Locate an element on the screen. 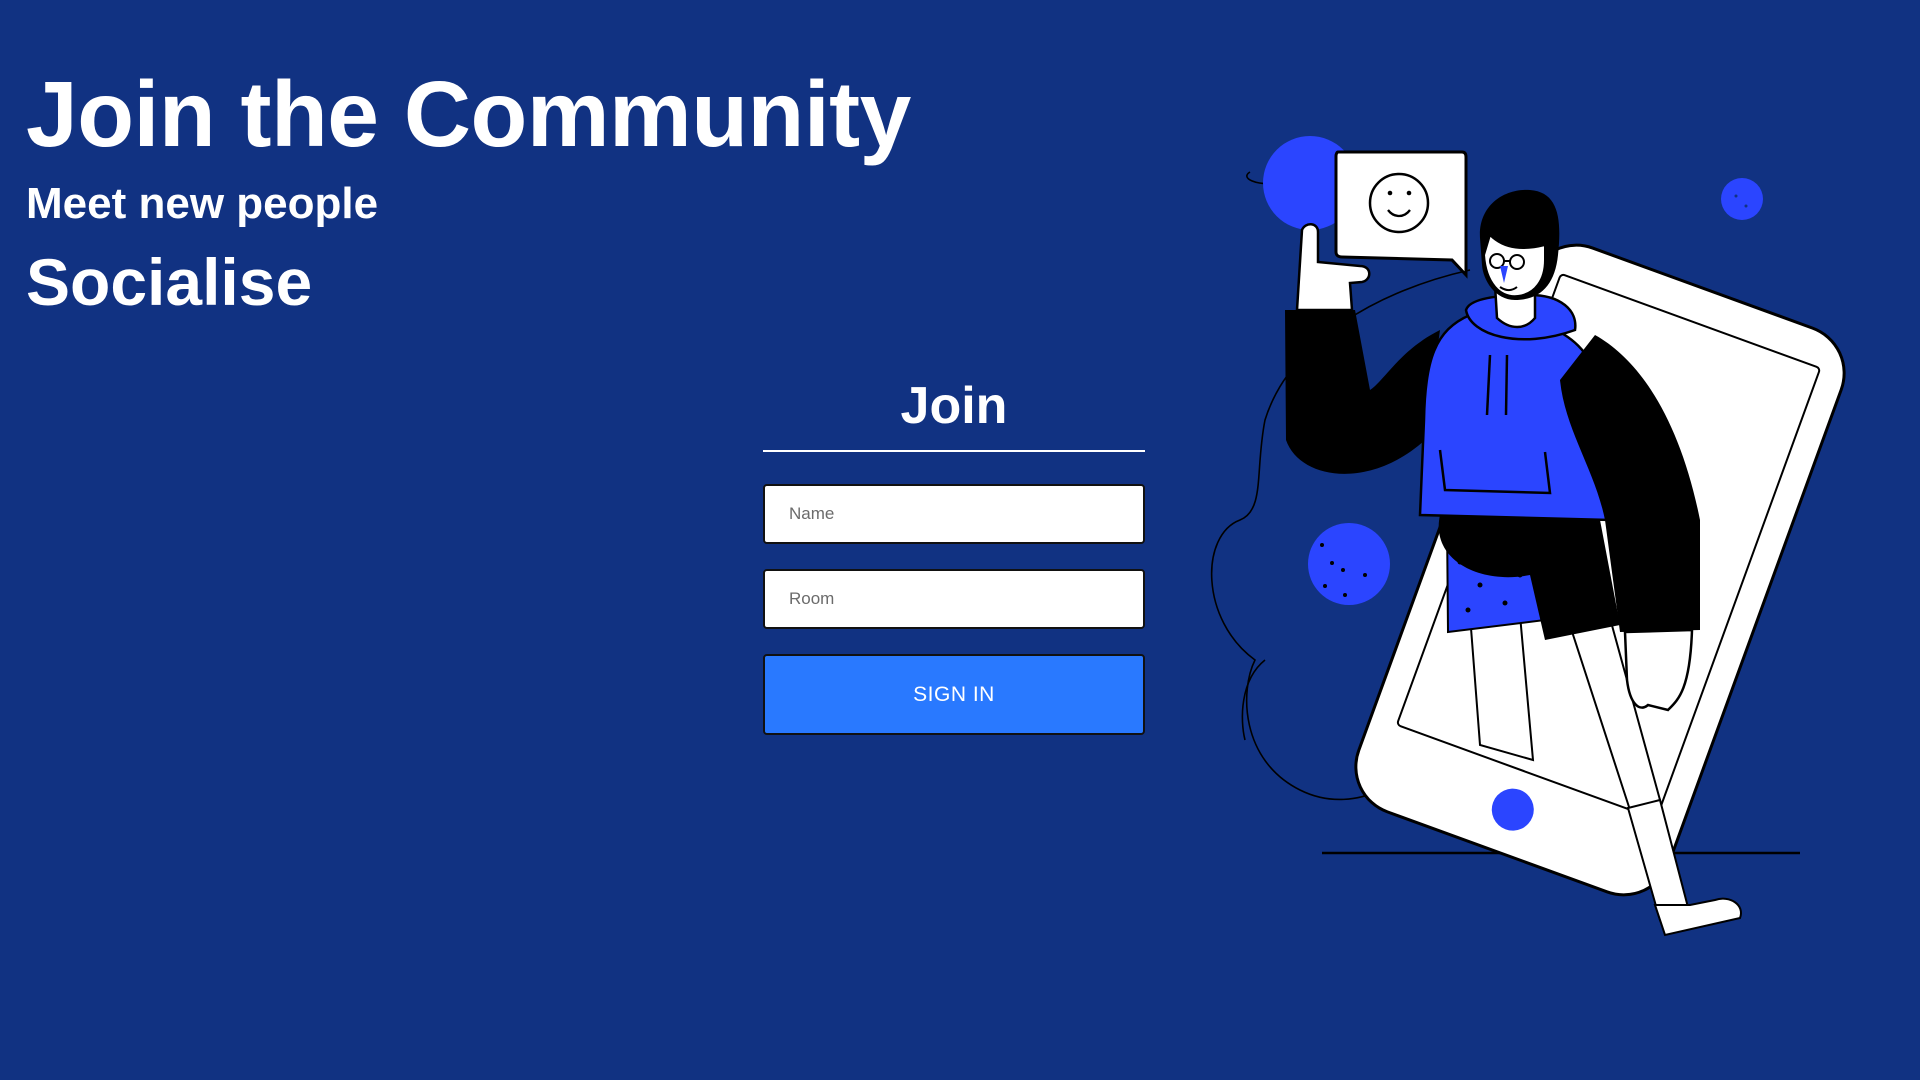  name-input is located at coordinates (954, 514).